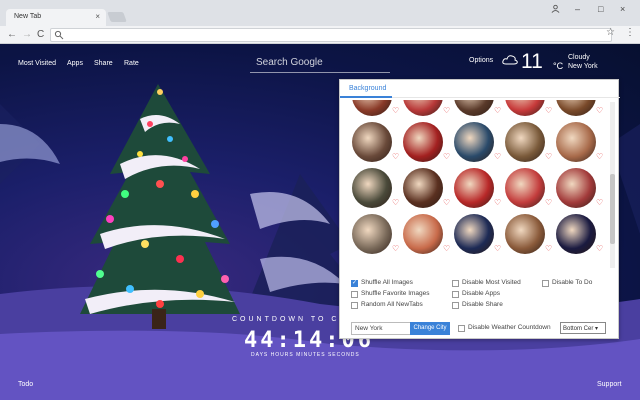  What do you see at coordinates (579, 57) in the screenshot?
I see `weather-condition: Cloudy` at bounding box center [579, 57].